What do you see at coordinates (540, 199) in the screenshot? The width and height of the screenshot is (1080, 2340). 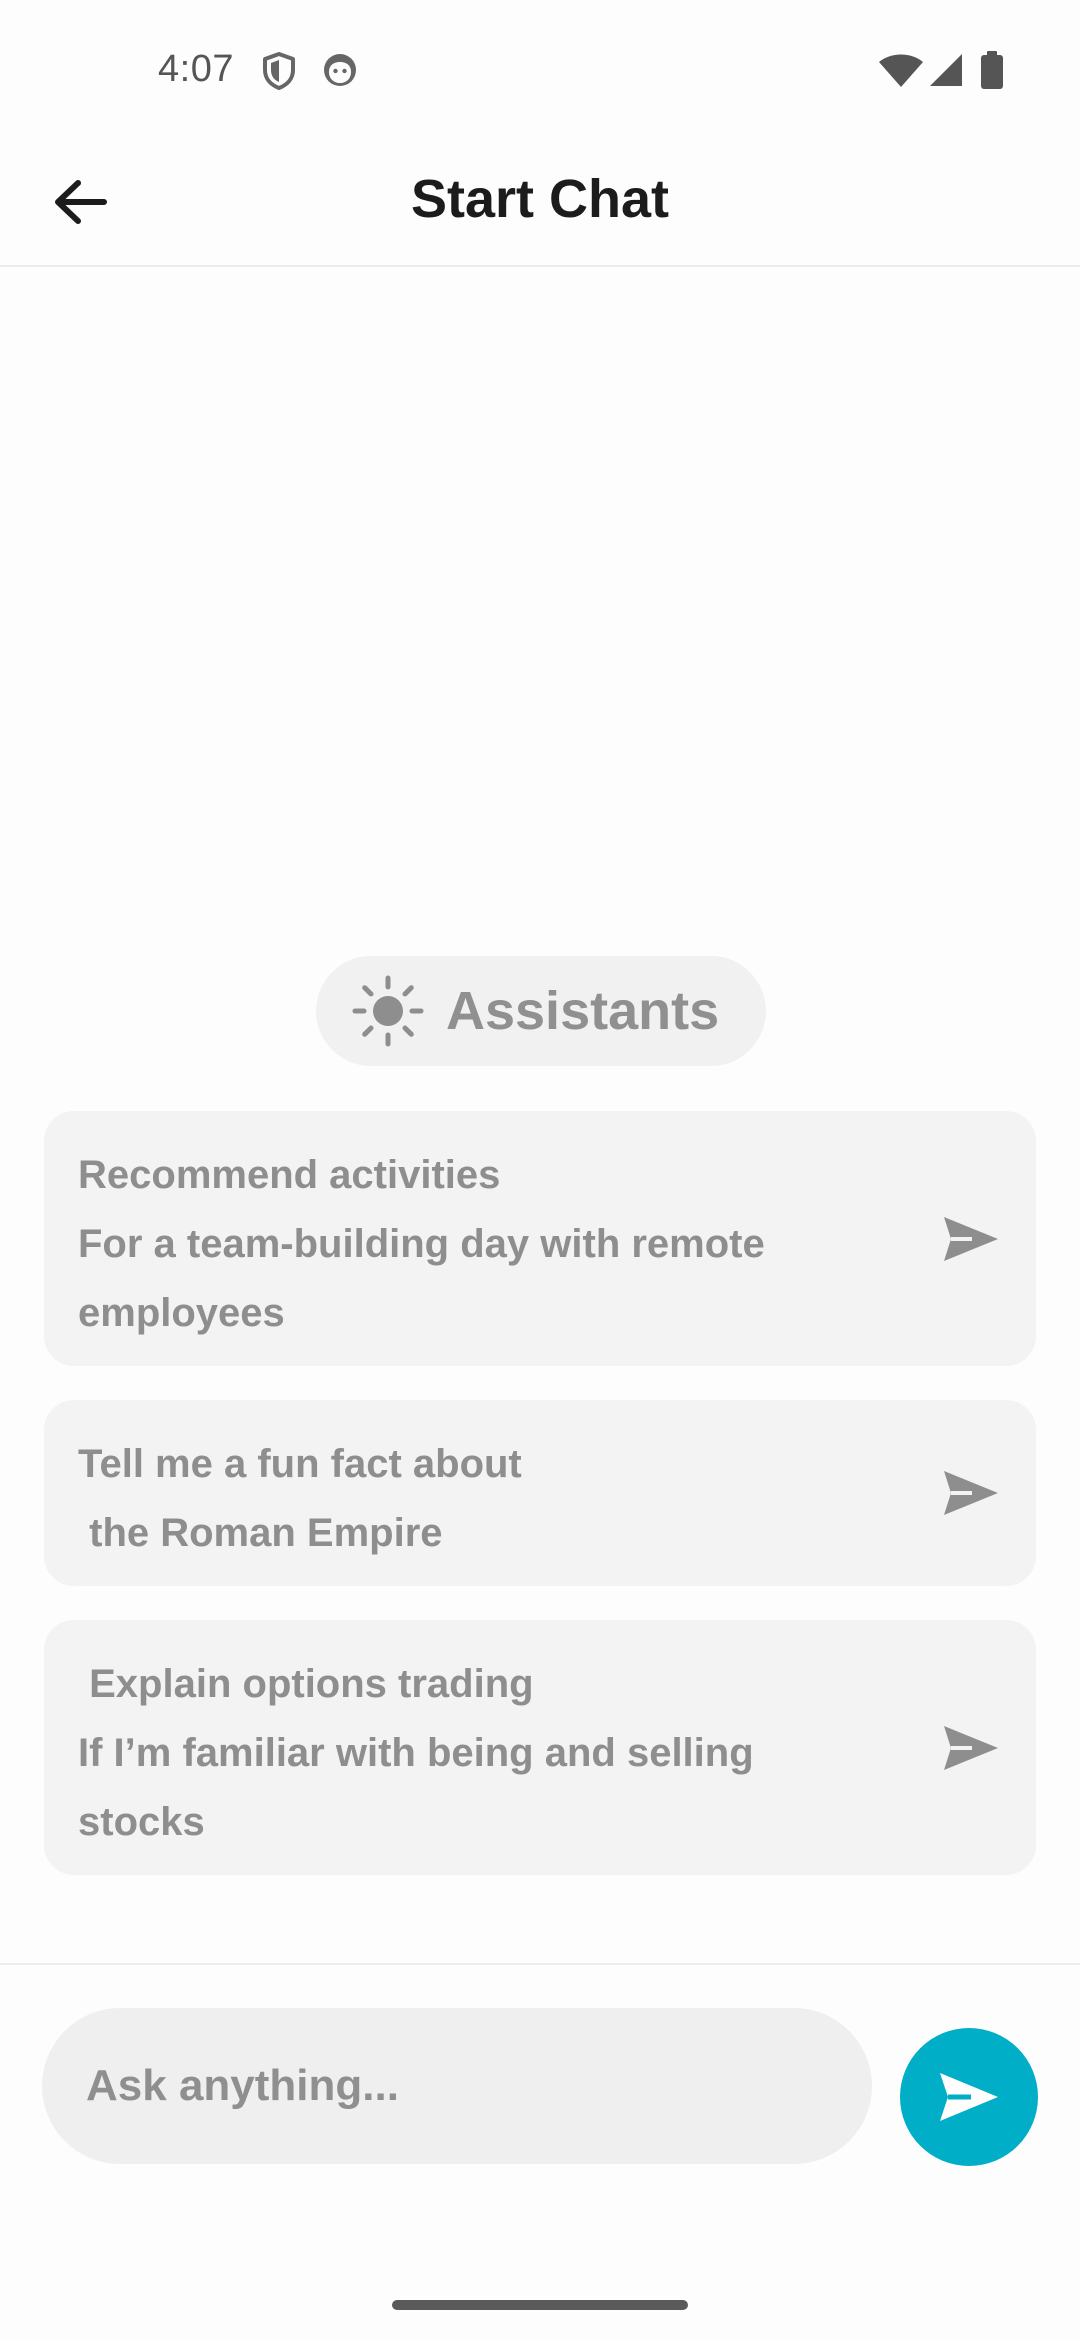 I see `page-title: Start Chat` at bounding box center [540, 199].